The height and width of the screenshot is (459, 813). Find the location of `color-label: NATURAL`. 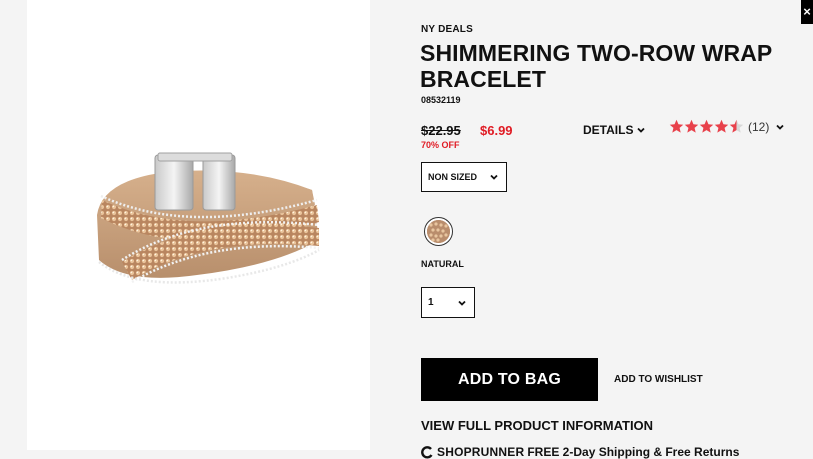

color-label: NATURAL is located at coordinates (442, 264).